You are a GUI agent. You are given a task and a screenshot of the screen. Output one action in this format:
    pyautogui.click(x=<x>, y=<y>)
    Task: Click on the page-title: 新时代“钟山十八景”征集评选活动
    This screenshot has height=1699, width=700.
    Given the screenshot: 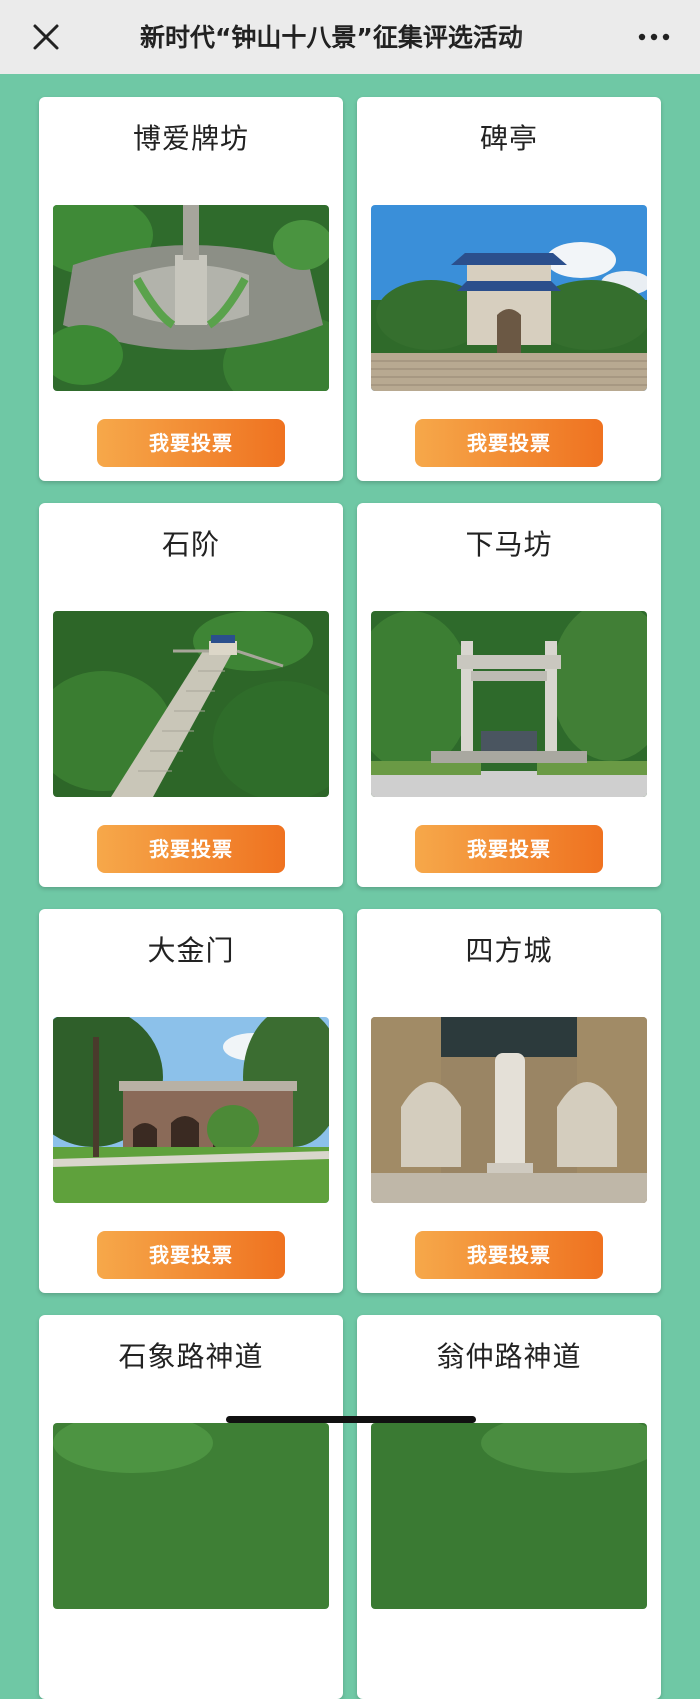 What is the action you would take?
    pyautogui.click(x=331, y=37)
    